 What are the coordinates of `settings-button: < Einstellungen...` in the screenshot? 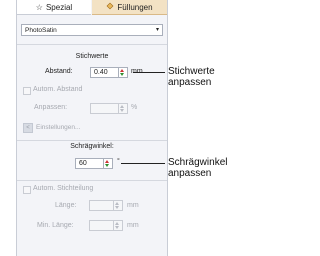 It's located at (51, 127).